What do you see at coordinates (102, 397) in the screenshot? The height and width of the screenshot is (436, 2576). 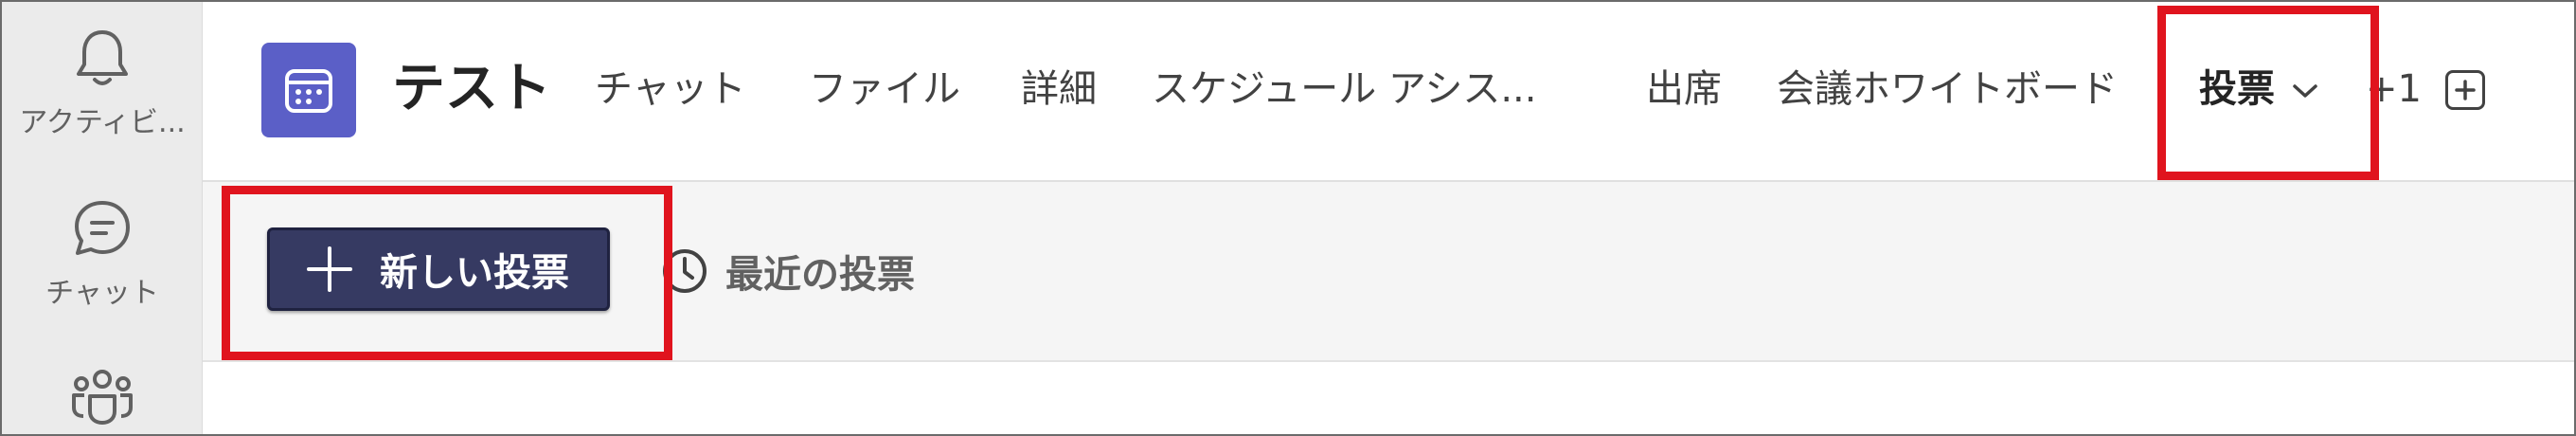 I see `teams-icon` at bounding box center [102, 397].